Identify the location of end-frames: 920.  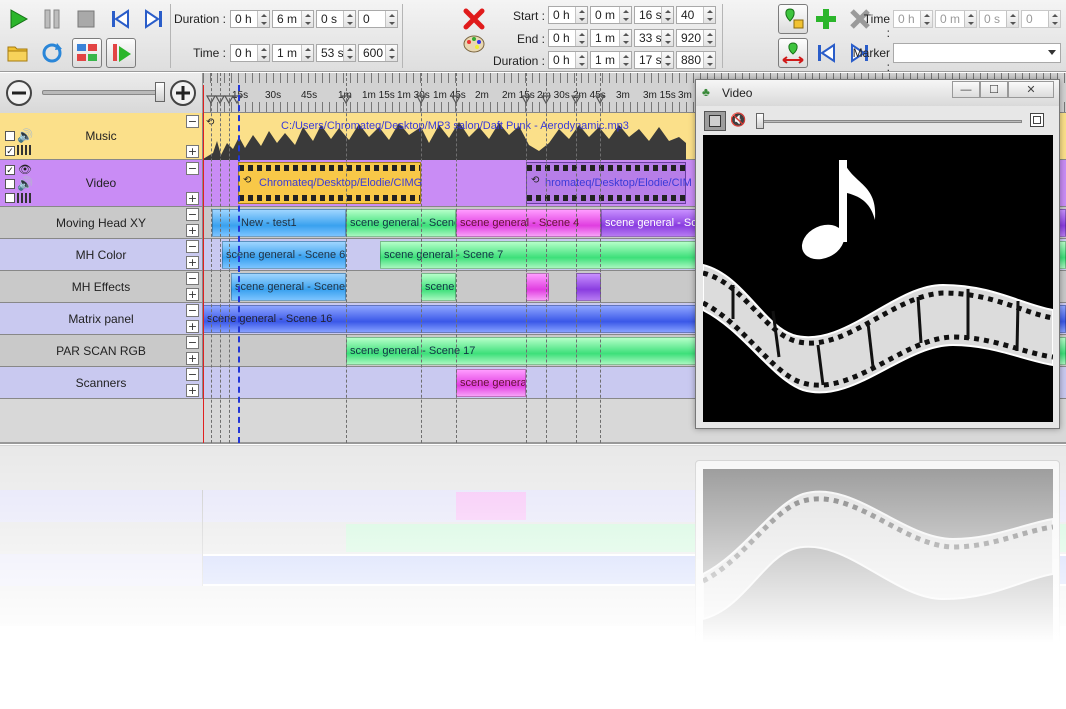
(696, 38).